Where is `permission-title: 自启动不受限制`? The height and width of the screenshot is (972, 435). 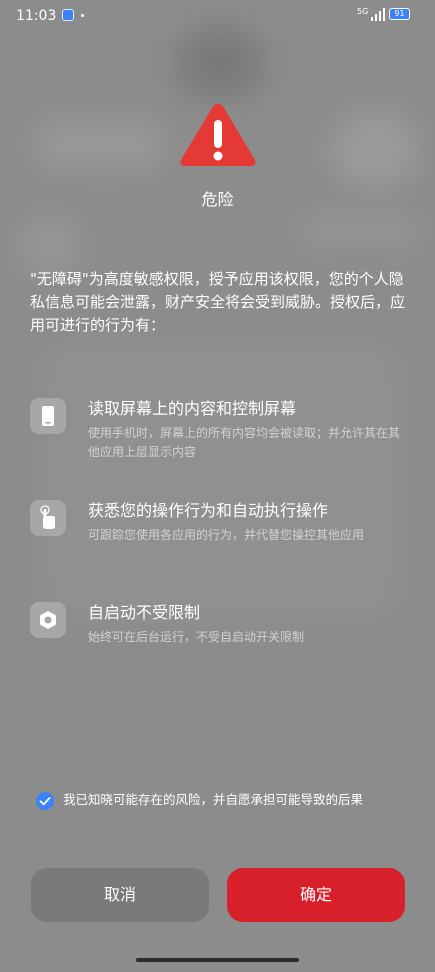 permission-title: 自启动不受限制 is located at coordinates (144, 612).